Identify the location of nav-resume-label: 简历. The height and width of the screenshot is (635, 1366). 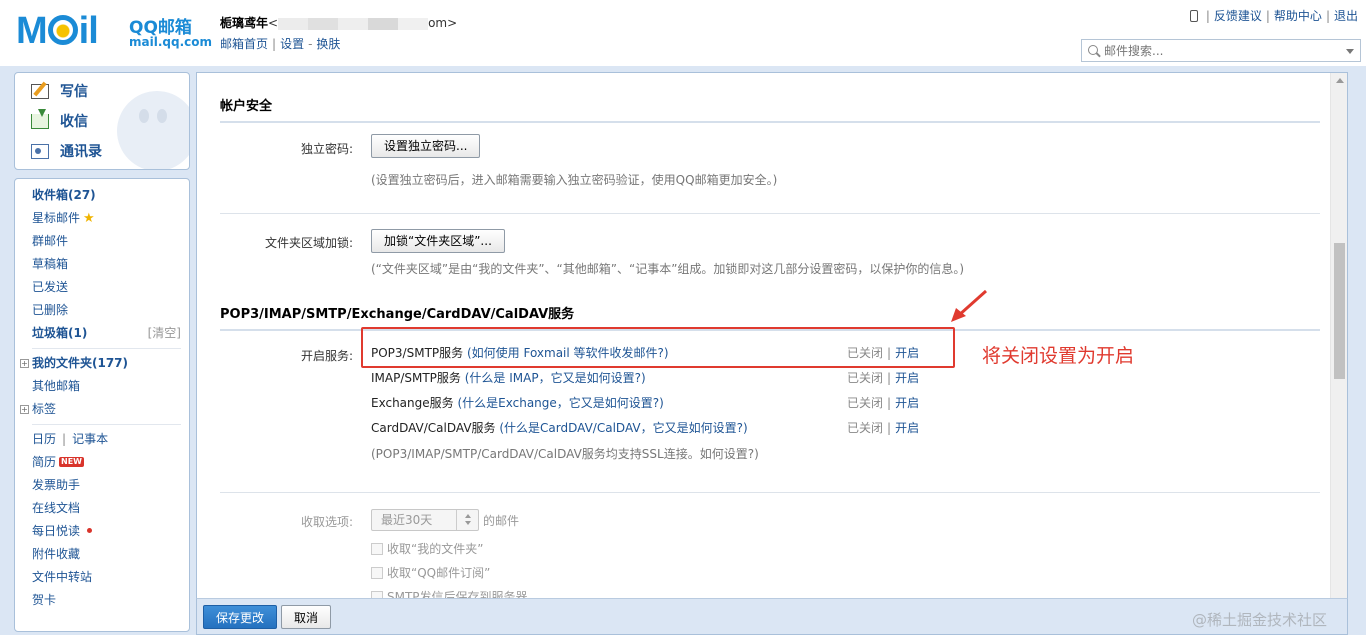
(44, 462).